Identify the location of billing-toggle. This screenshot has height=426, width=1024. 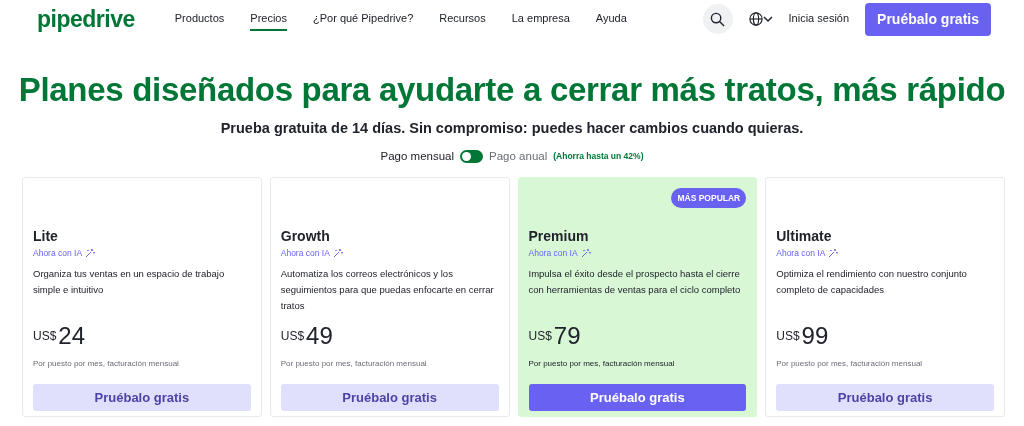
(472, 157).